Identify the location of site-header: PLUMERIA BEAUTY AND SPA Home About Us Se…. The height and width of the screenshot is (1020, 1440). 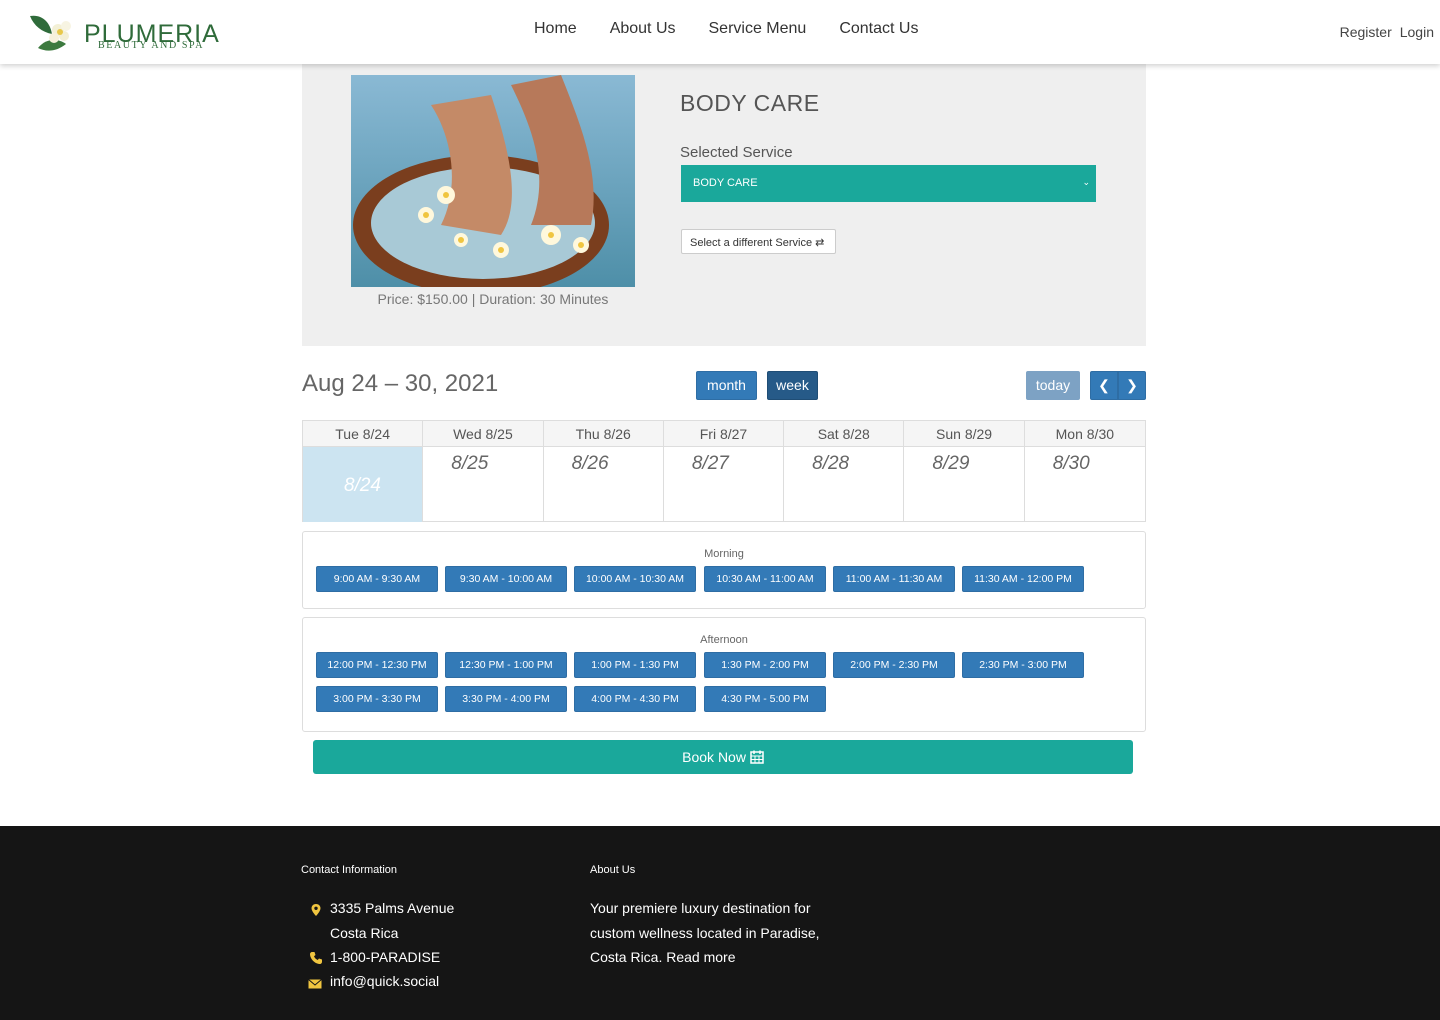
(720, 32).